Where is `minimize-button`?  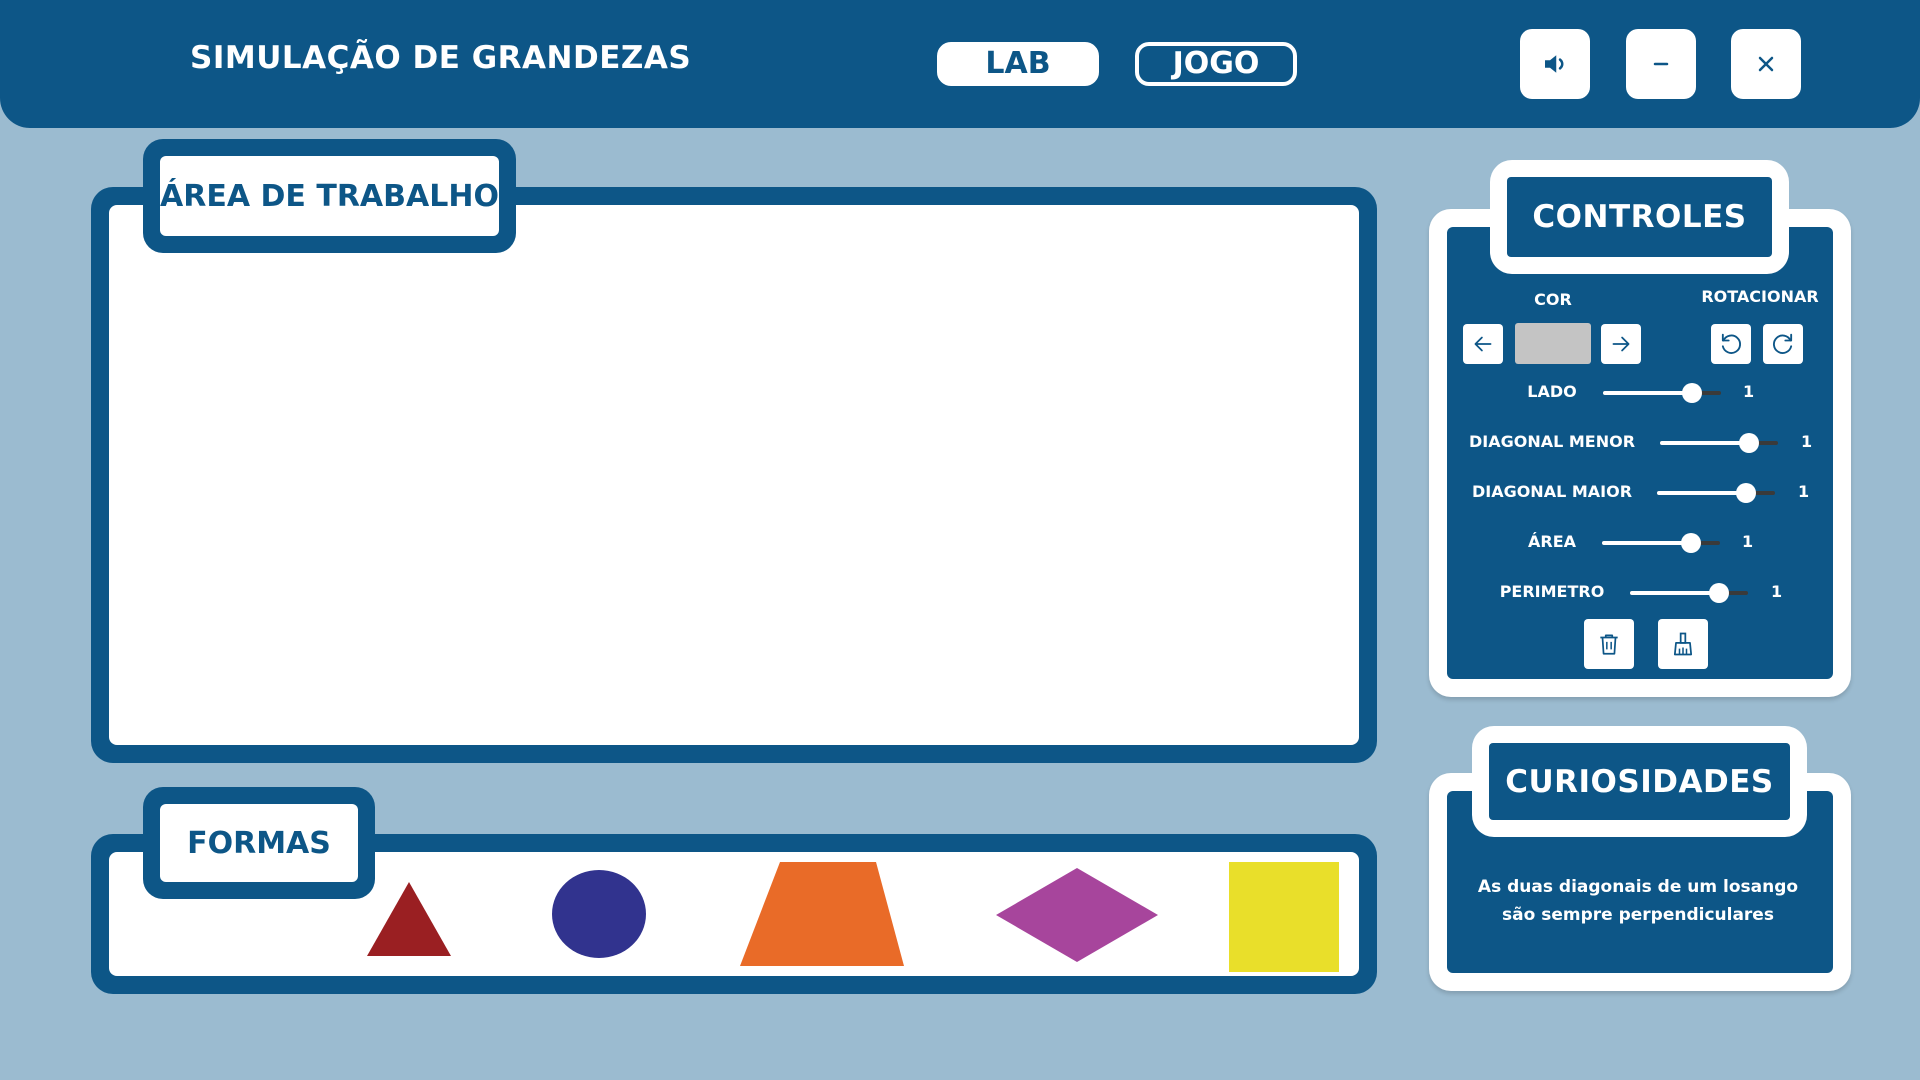
minimize-button is located at coordinates (1661, 64).